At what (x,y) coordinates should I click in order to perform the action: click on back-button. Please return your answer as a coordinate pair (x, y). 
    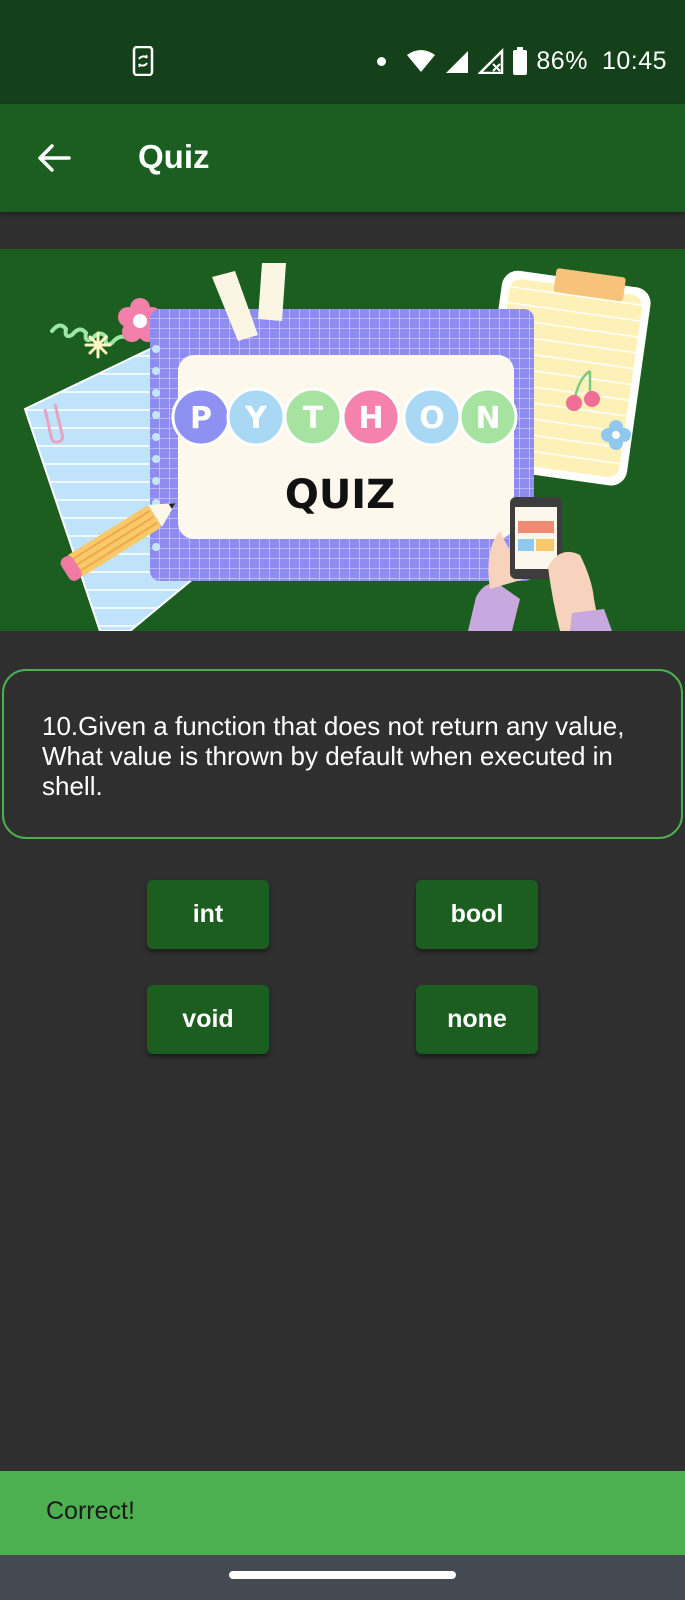
    Looking at the image, I should click on (54, 158).